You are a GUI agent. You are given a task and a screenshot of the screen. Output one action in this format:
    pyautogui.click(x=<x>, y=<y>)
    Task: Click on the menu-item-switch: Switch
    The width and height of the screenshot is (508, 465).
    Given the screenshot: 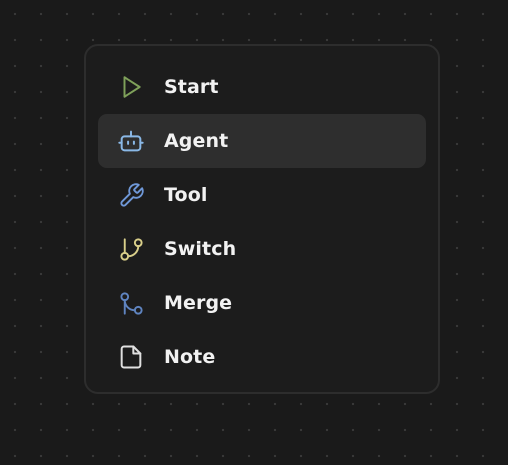 What is the action you would take?
    pyautogui.click(x=262, y=249)
    